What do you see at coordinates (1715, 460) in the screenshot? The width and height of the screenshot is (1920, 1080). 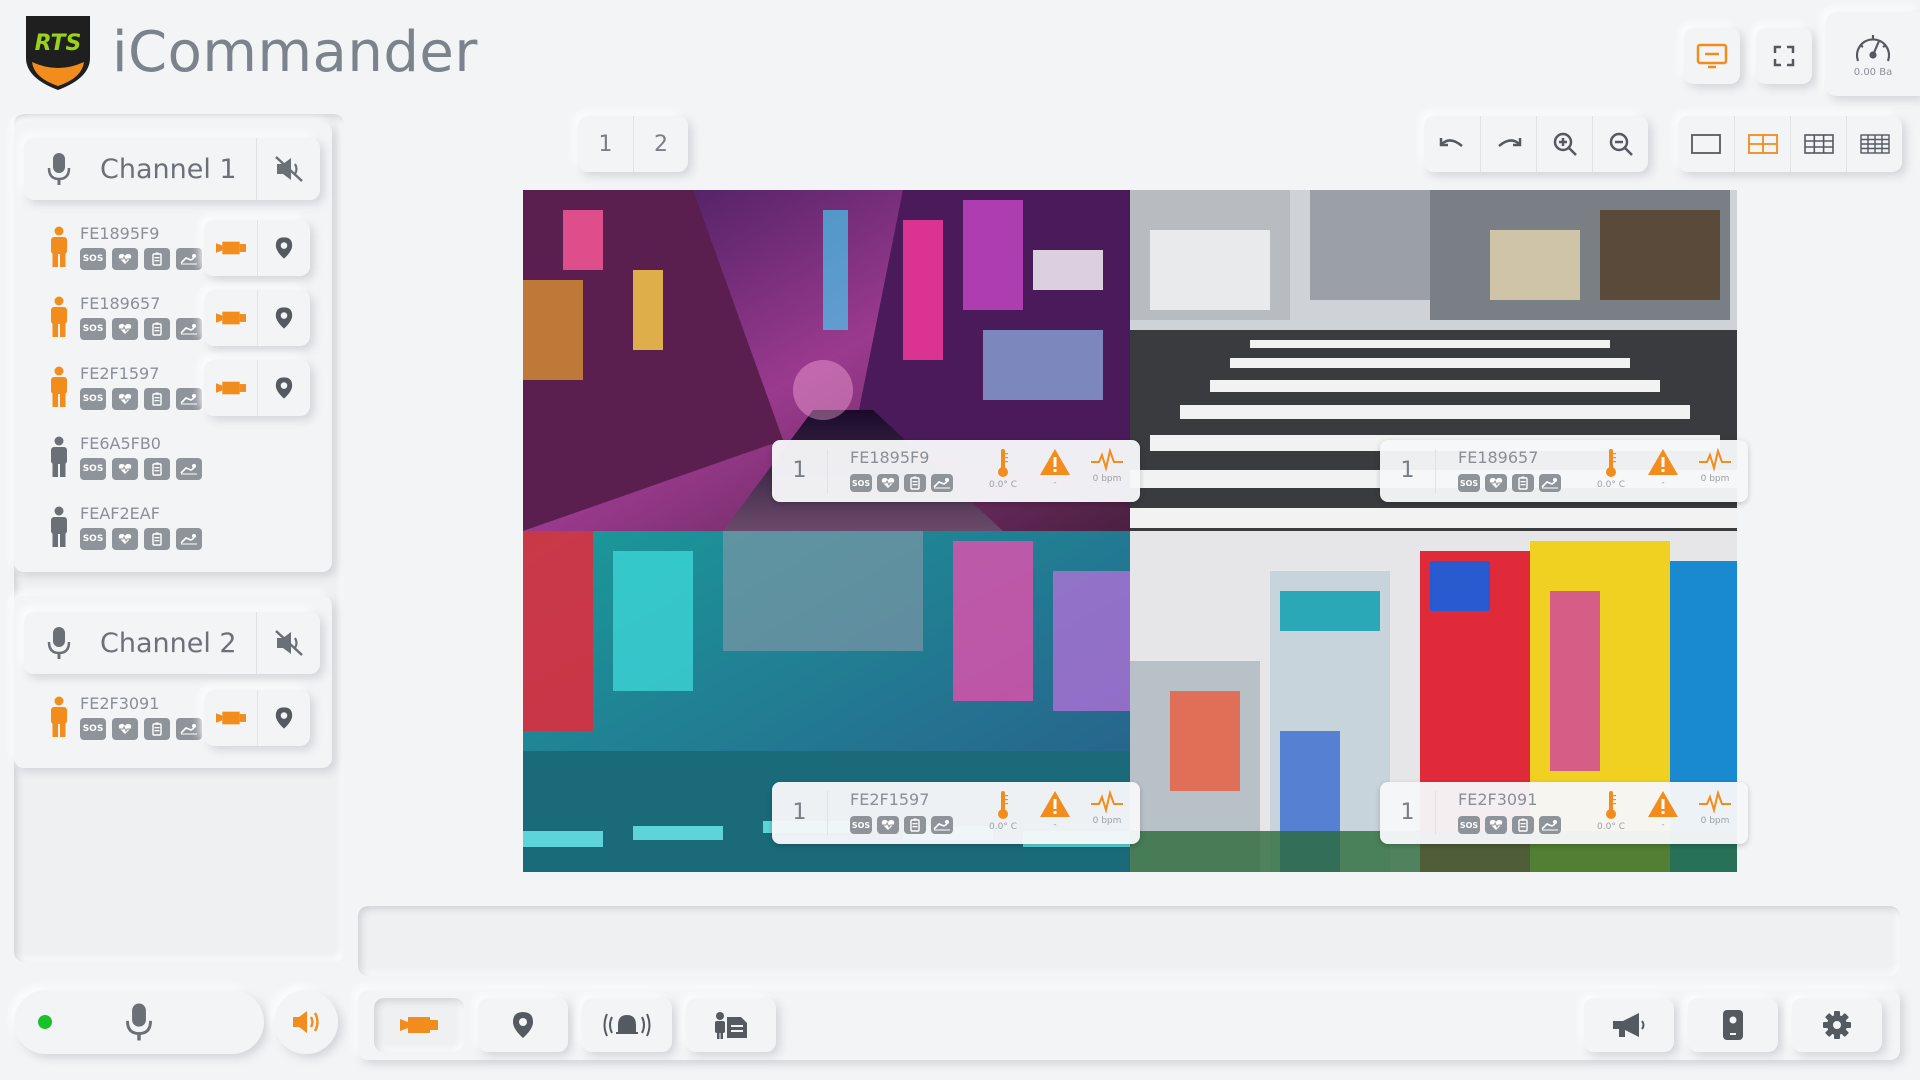 I see `heart-rate-icon` at bounding box center [1715, 460].